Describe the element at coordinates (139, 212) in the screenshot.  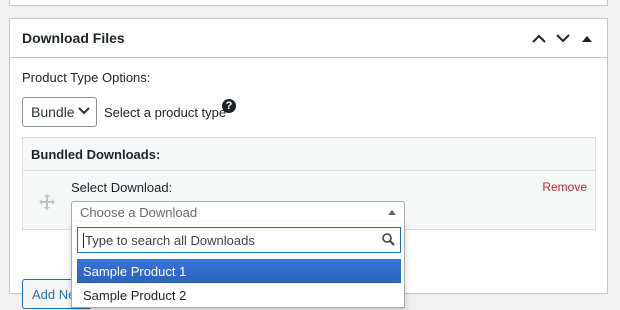
I see `download-select-placeholder: Choose a Download` at that location.